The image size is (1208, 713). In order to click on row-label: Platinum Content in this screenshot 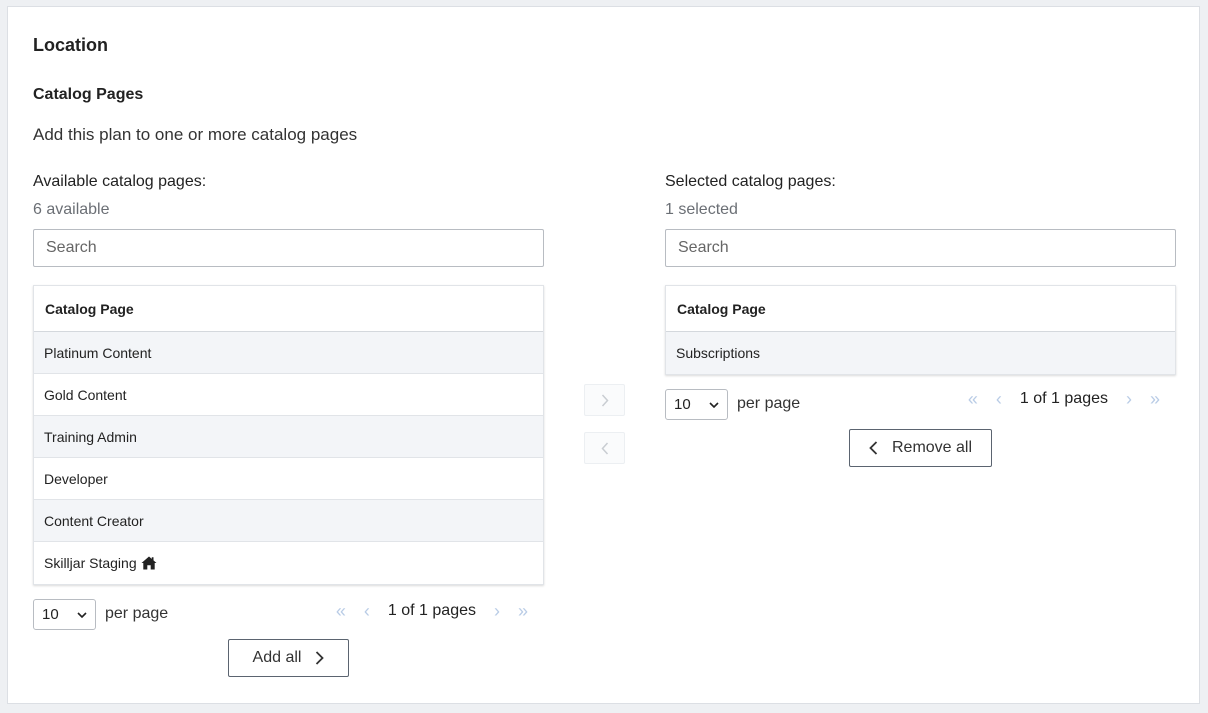, I will do `click(98, 352)`.